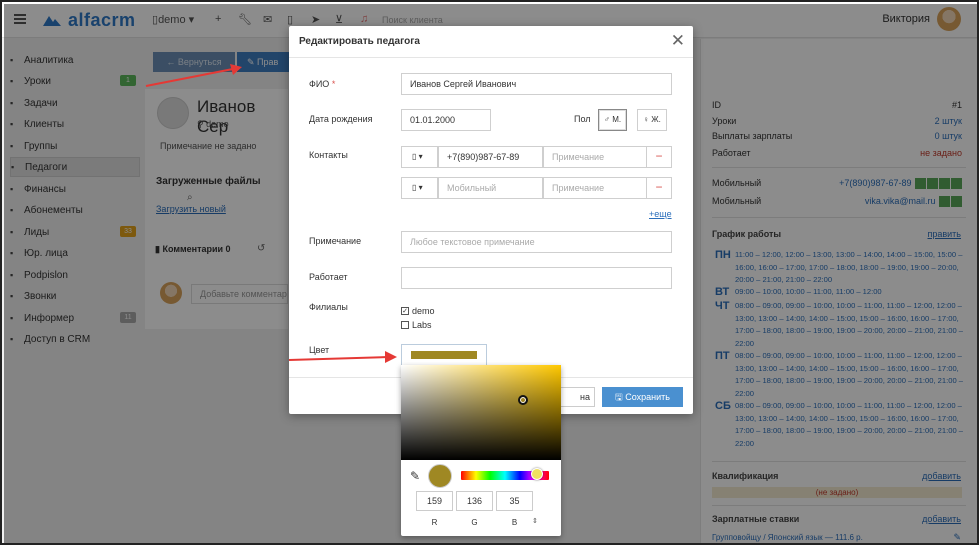 This screenshot has height=545, width=979. Describe the element at coordinates (405, 311) in the screenshot. I see `checkbox-checked: ✓` at that location.